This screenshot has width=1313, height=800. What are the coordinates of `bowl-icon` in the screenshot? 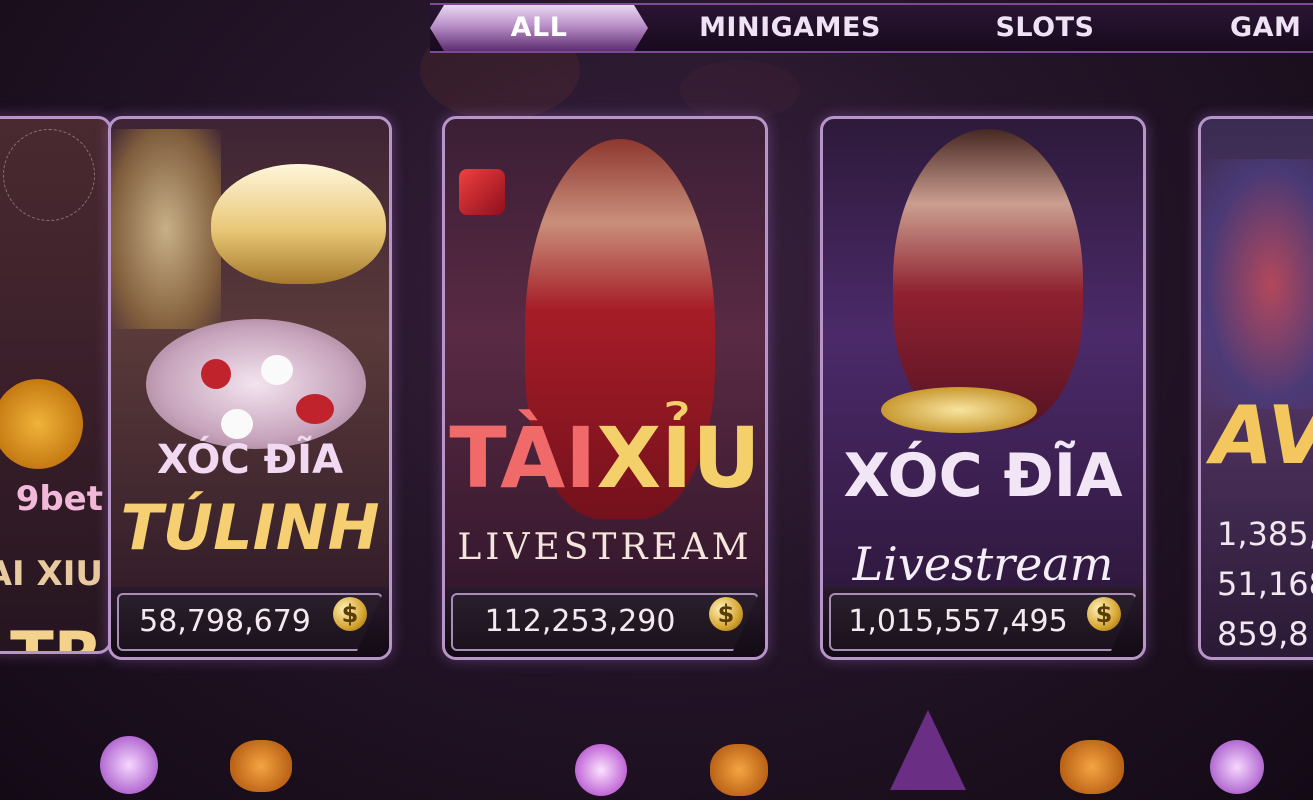 It's located at (298, 224).